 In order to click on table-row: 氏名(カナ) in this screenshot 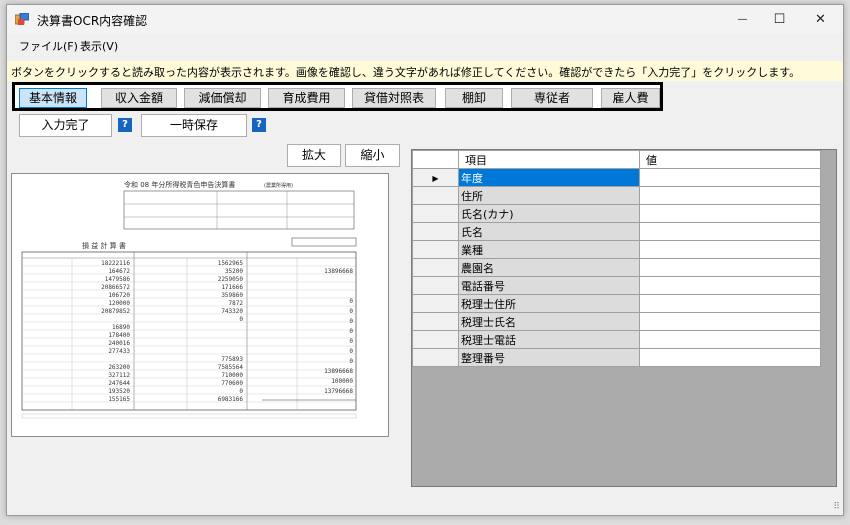, I will do `click(616, 213)`.